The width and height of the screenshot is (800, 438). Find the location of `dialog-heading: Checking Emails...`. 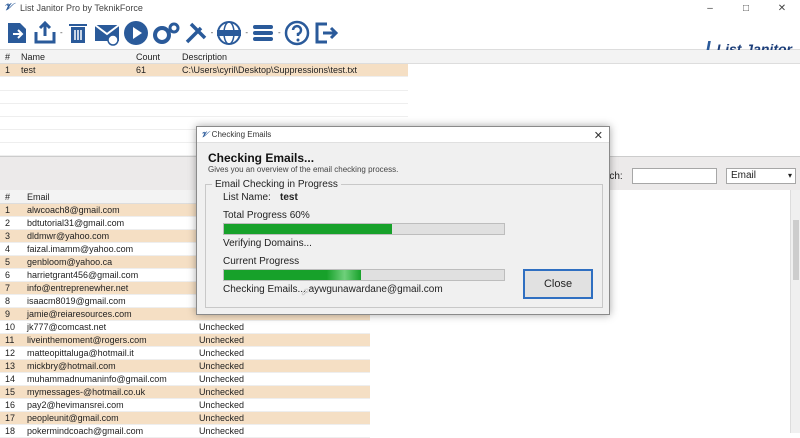

dialog-heading: Checking Emails... is located at coordinates (261, 158).